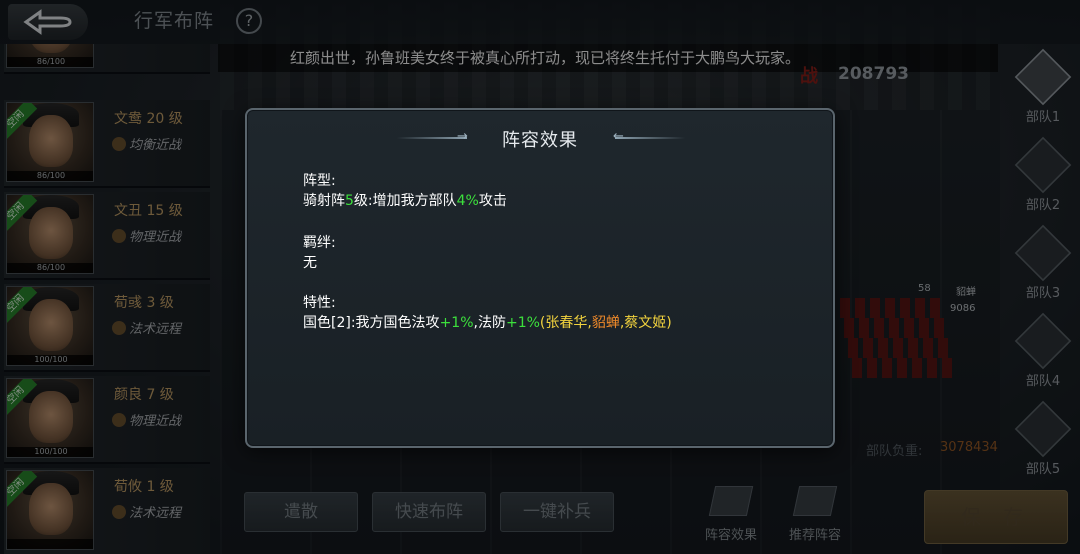 The width and height of the screenshot is (1080, 554). I want to click on trait-description: 国色[2]:我方国色法攻+1%,法防+1%(张春华,貂蝉,蔡文姬), so click(487, 322).